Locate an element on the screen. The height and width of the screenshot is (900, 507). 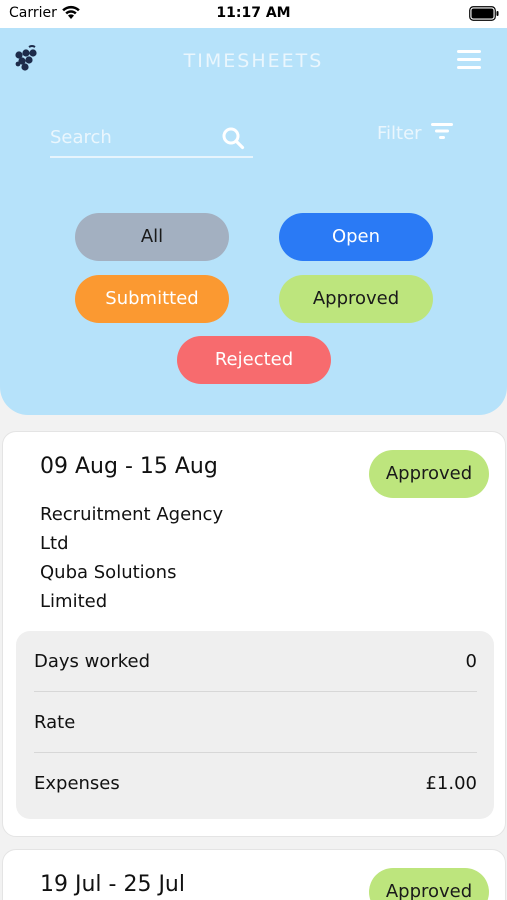
detail-row-rate: Rate is located at coordinates (255, 722).